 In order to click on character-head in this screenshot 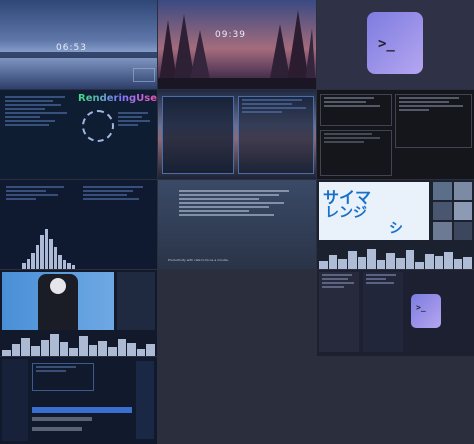, I will do `click(58, 286)`.